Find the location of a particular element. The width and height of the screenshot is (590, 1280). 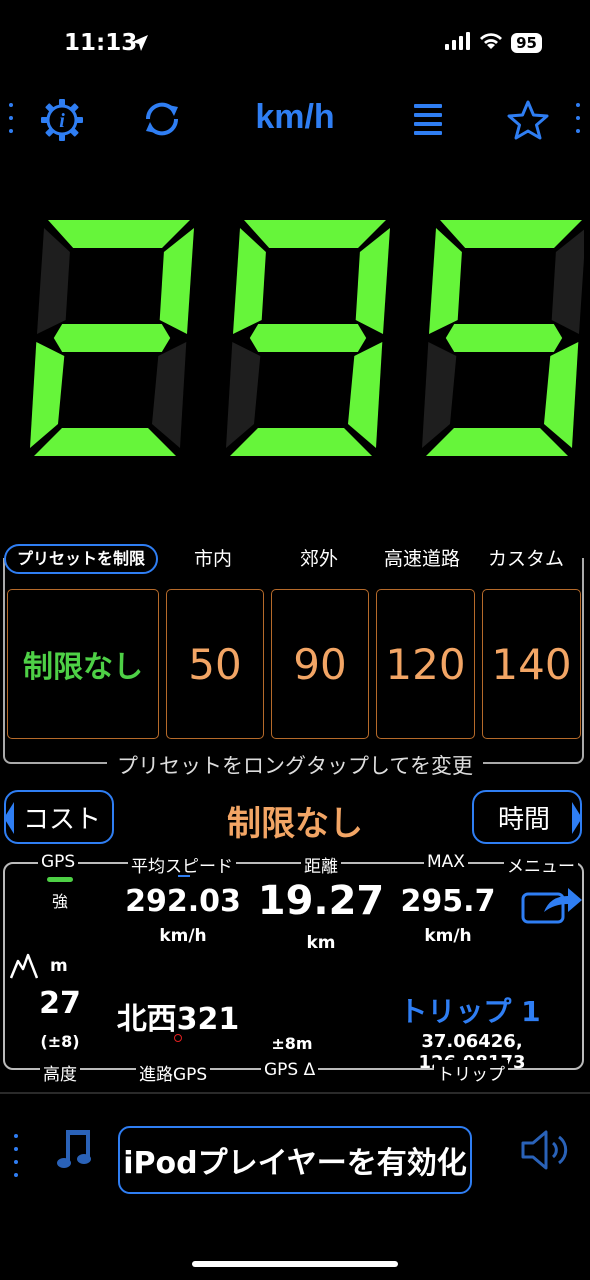

home-indicator is located at coordinates (295, 1264).